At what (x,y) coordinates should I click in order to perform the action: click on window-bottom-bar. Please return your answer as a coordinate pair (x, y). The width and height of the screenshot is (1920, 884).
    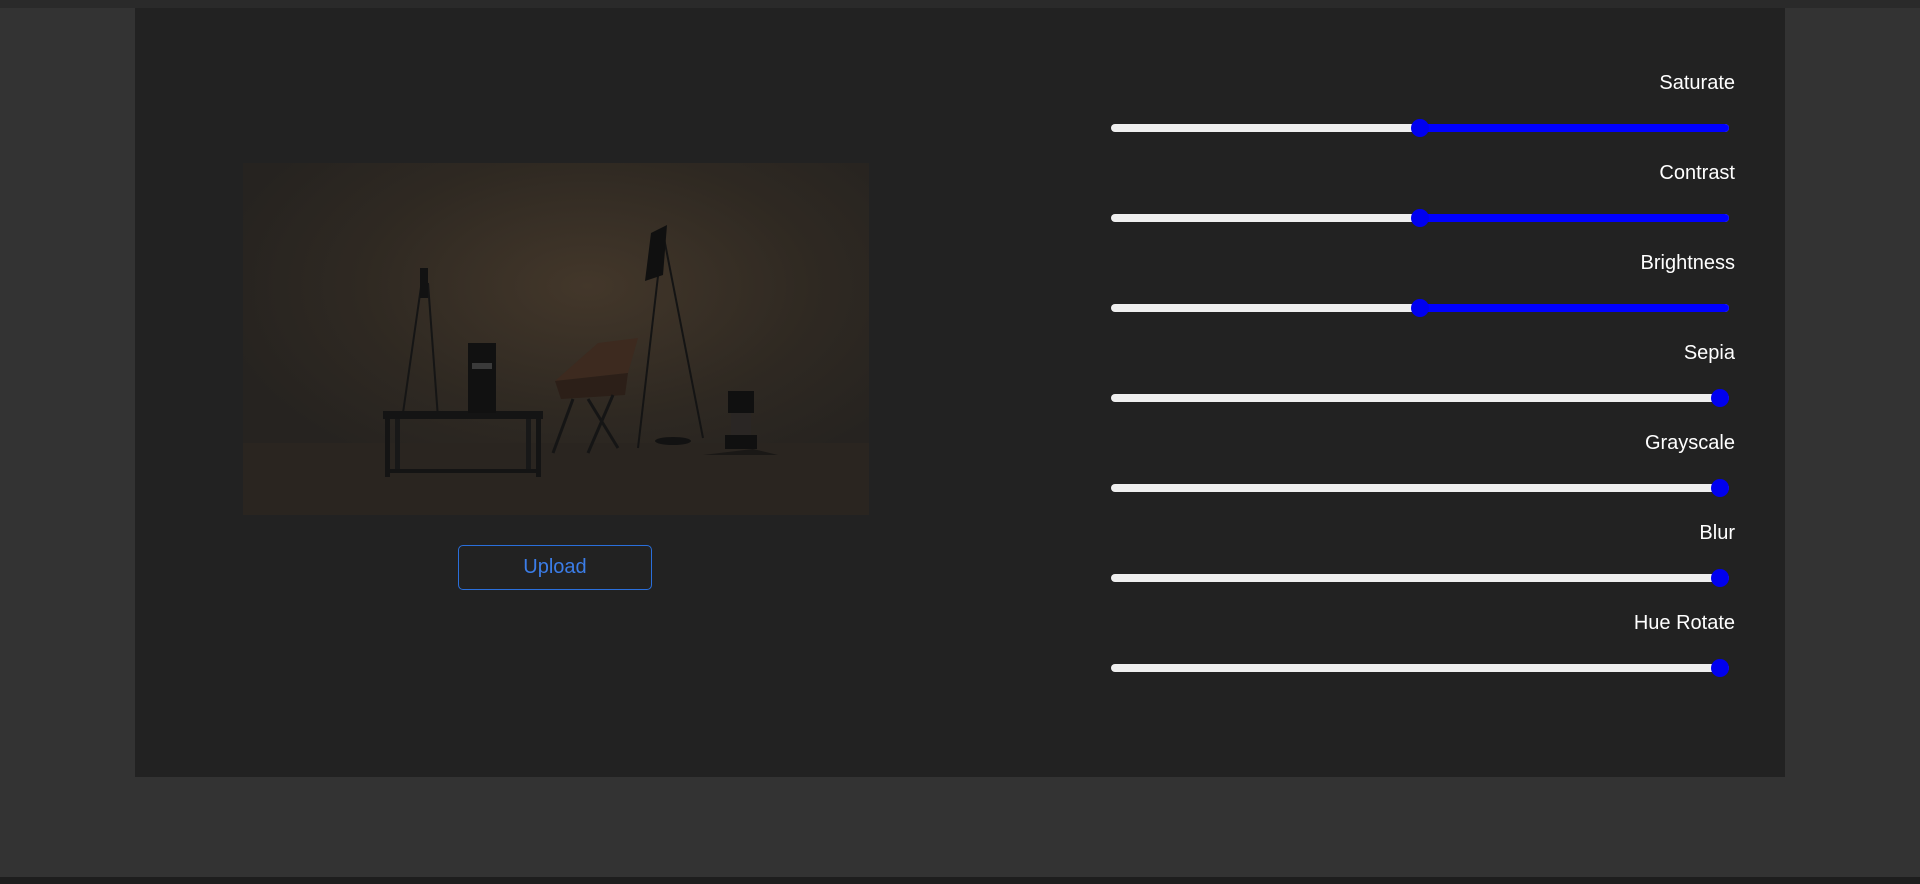
    Looking at the image, I should click on (960, 880).